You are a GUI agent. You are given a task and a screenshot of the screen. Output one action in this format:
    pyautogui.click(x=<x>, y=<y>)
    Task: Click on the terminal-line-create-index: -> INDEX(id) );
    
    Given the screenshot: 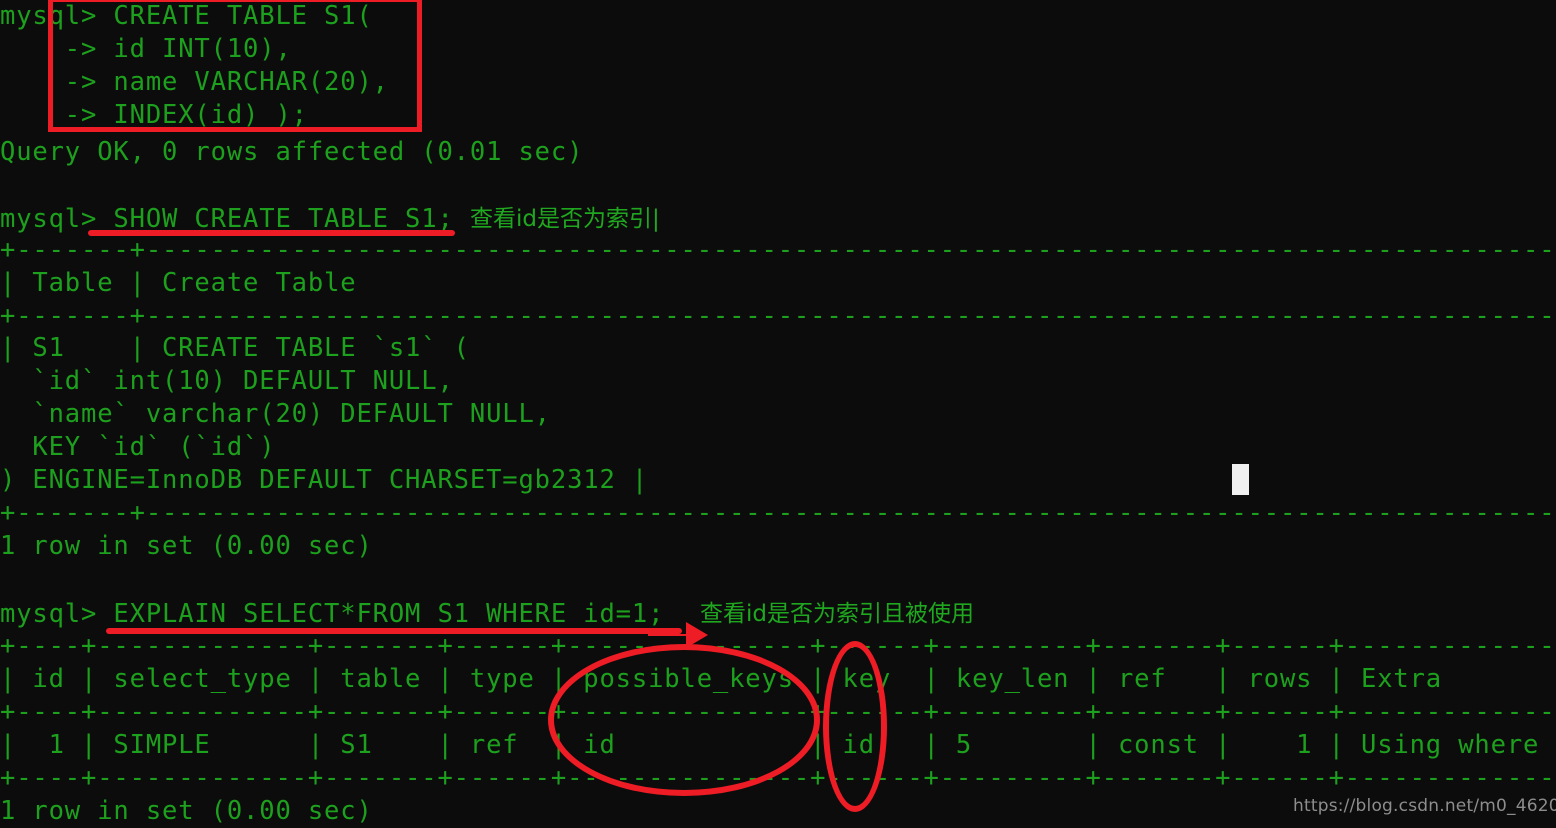 What is the action you would take?
    pyautogui.click(x=154, y=115)
    